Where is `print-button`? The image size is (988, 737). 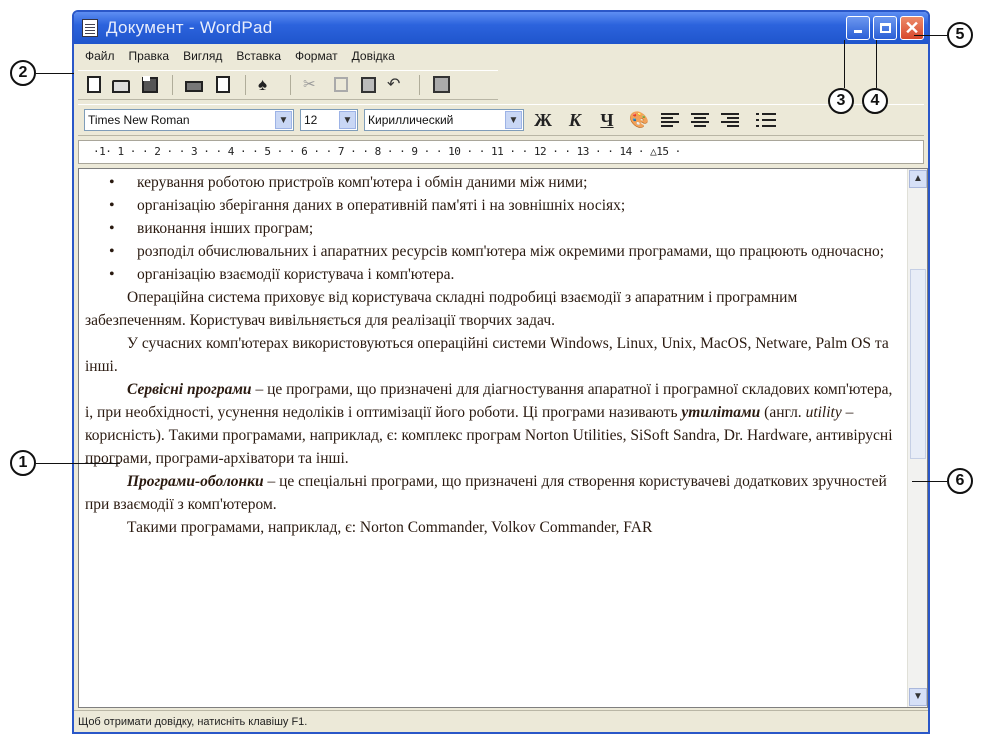
print-button is located at coordinates (195, 85).